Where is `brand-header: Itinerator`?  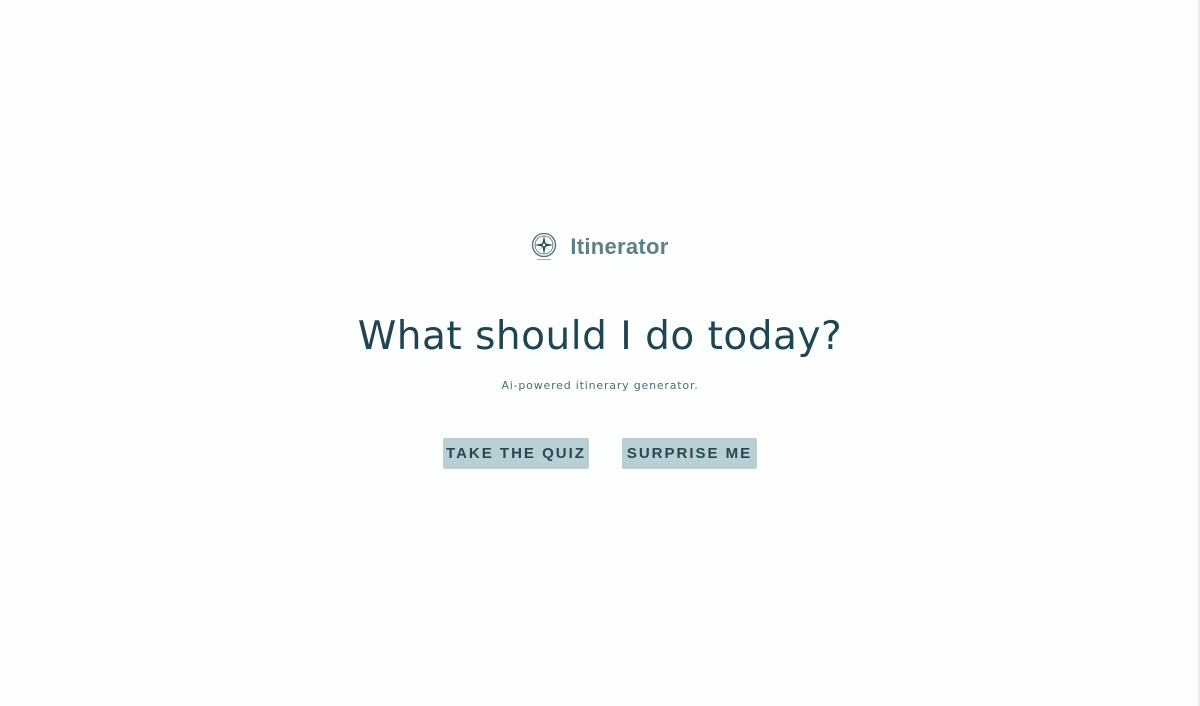 brand-header: Itinerator is located at coordinates (600, 247).